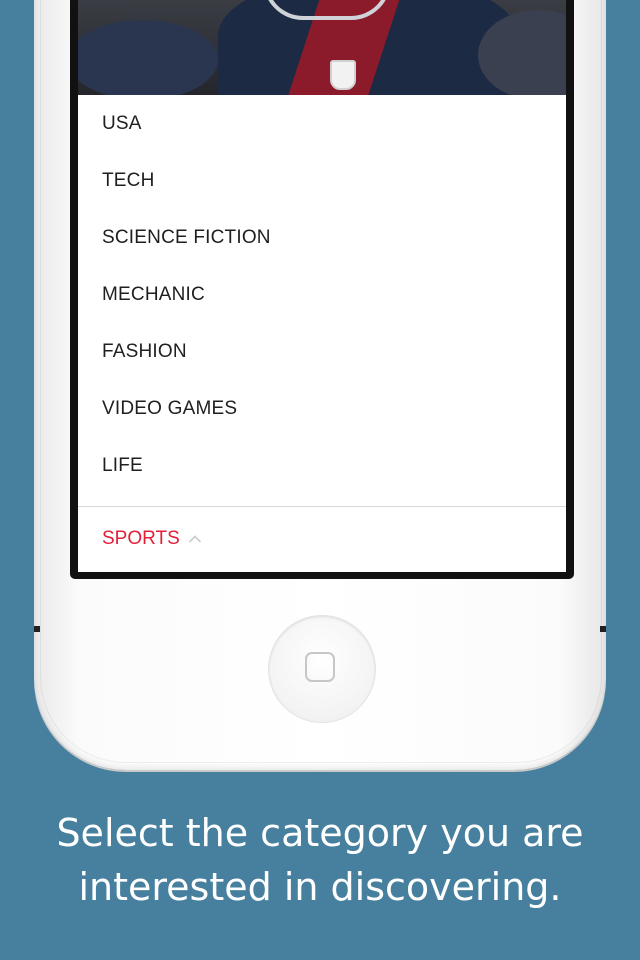  What do you see at coordinates (148, 57) in the screenshot?
I see `hero-shape` at bounding box center [148, 57].